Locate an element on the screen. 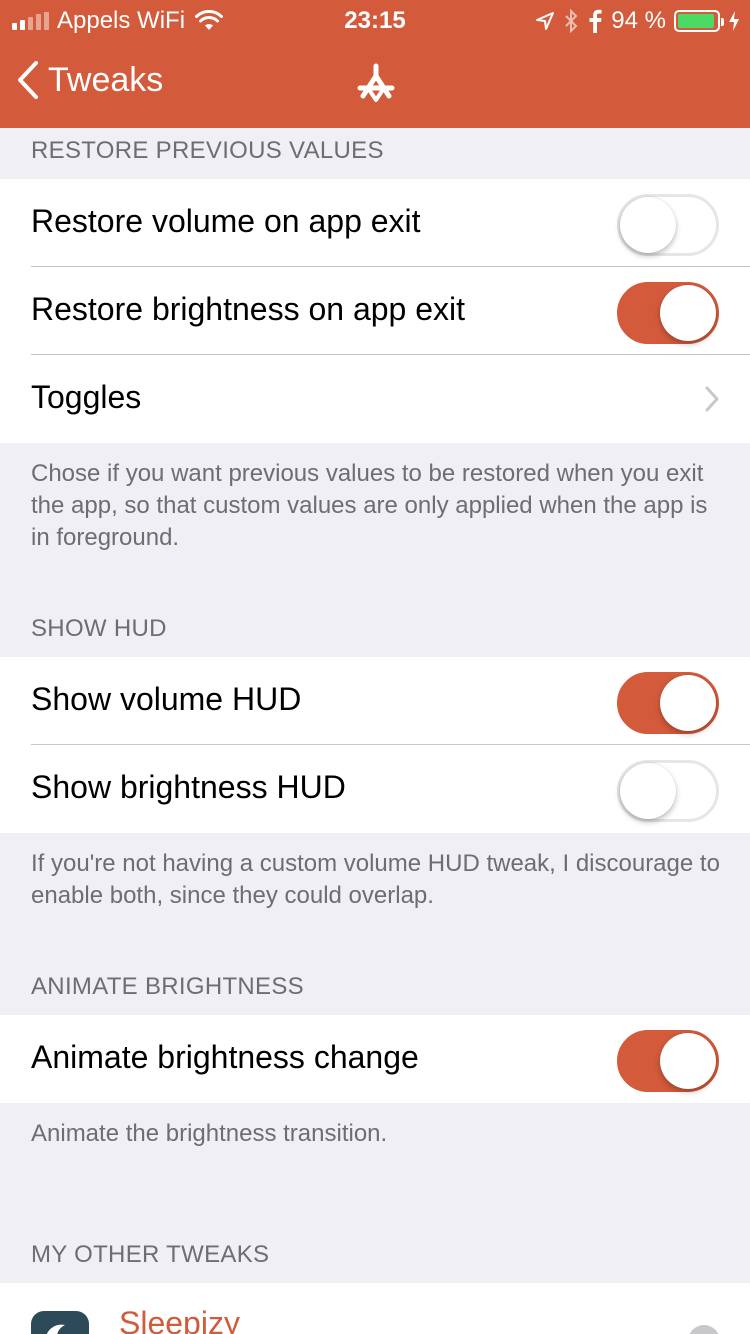  animate-brightness-toggle is located at coordinates (668, 1061).